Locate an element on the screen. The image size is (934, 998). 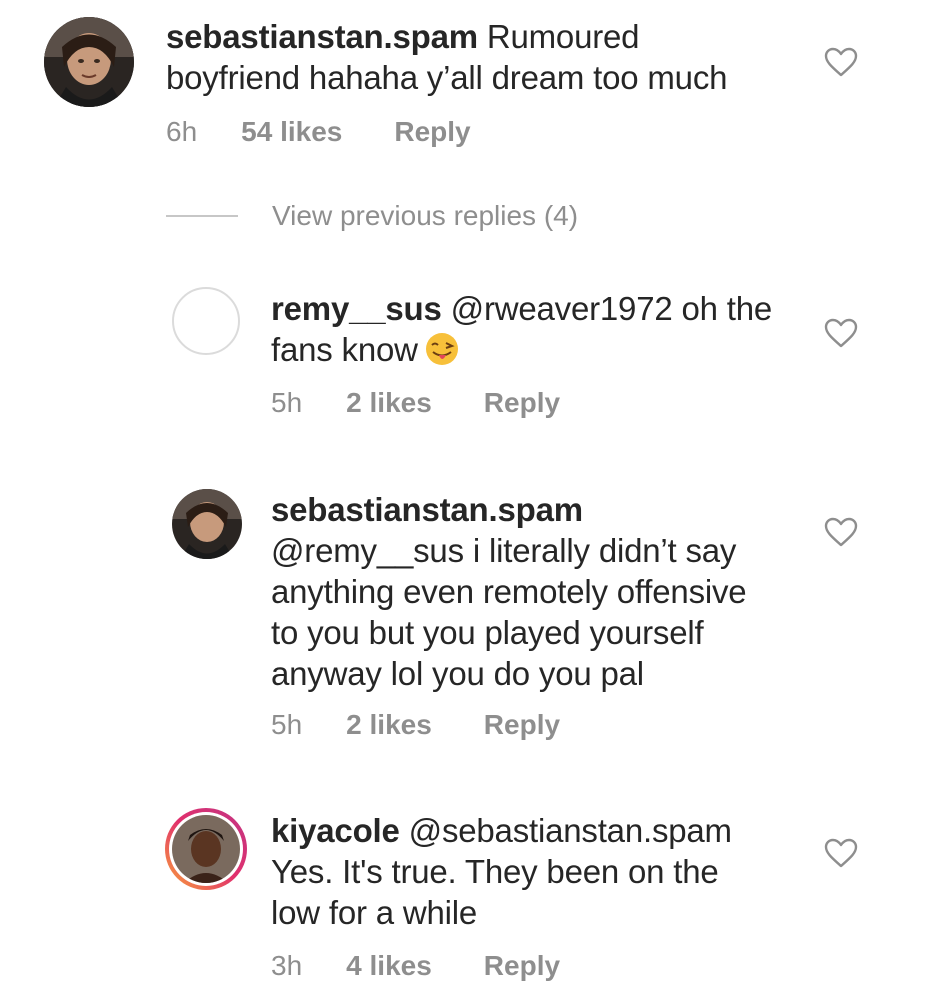
view-previous-replies: View previous replies (4) is located at coordinates (372, 216).